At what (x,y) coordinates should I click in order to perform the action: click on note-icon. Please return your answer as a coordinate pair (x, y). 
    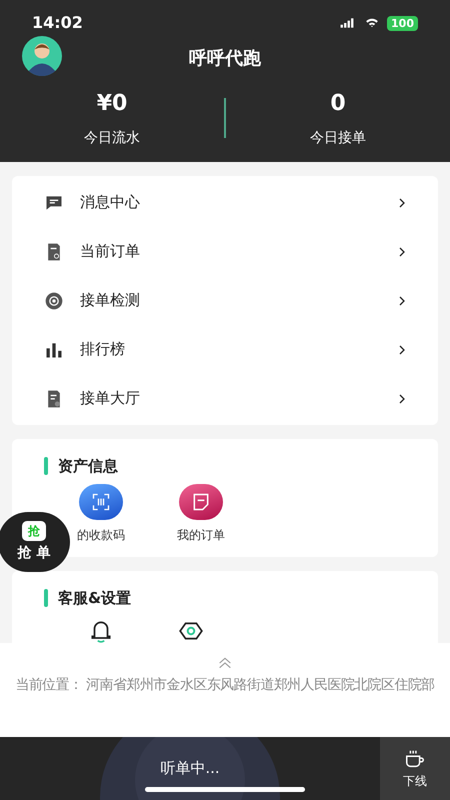
    Looking at the image, I should click on (201, 502).